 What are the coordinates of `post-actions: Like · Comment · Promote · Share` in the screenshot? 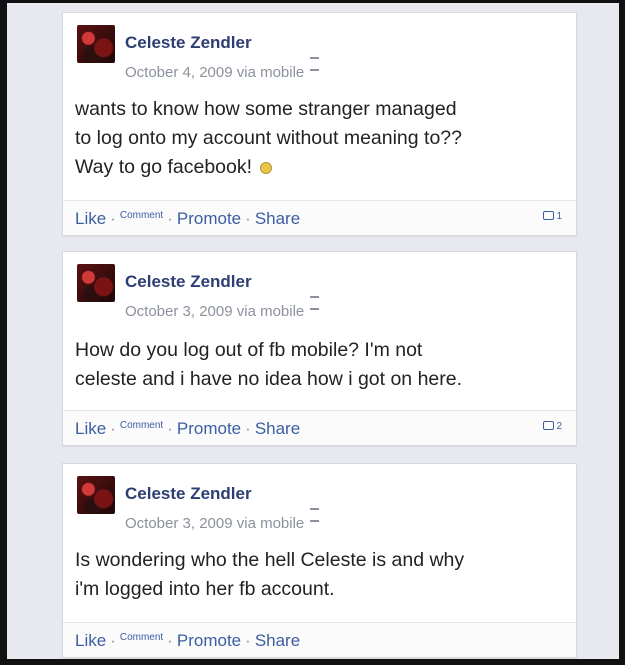 It's located at (319, 639).